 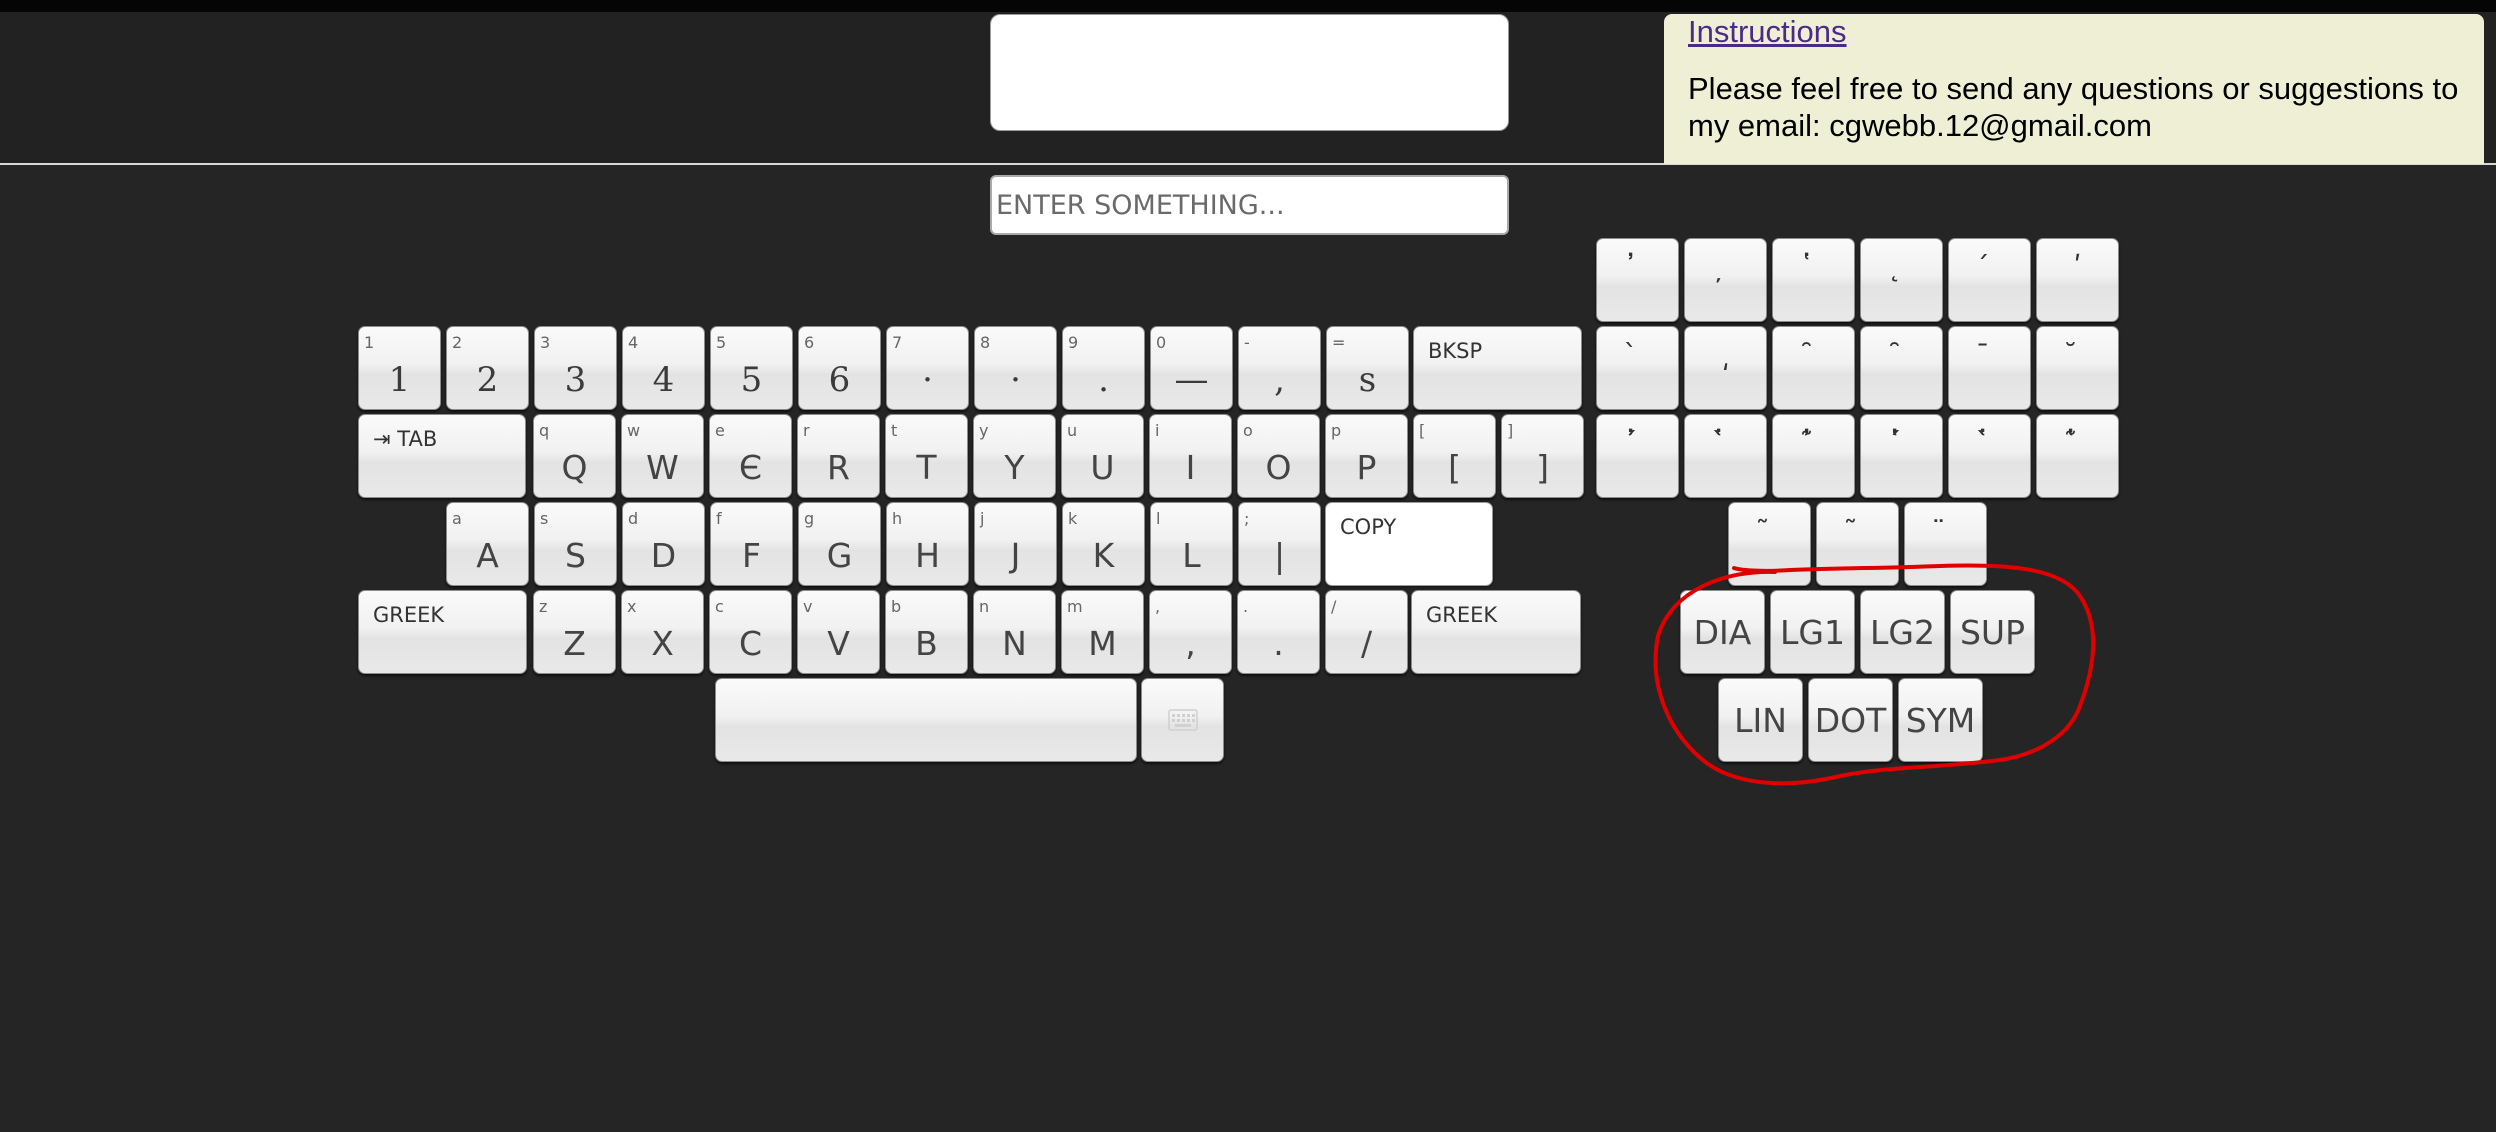 What do you see at coordinates (1103, 544) in the screenshot?
I see `key-row3-7: kK` at bounding box center [1103, 544].